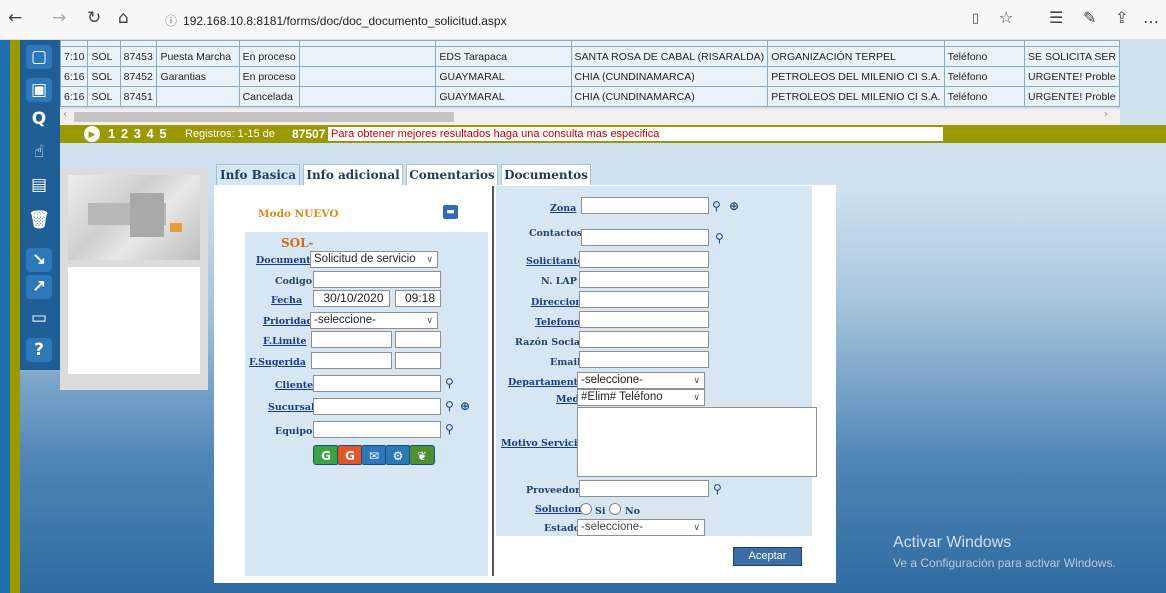  Describe the element at coordinates (326, 455) in the screenshot. I see `green-g-button: G` at that location.